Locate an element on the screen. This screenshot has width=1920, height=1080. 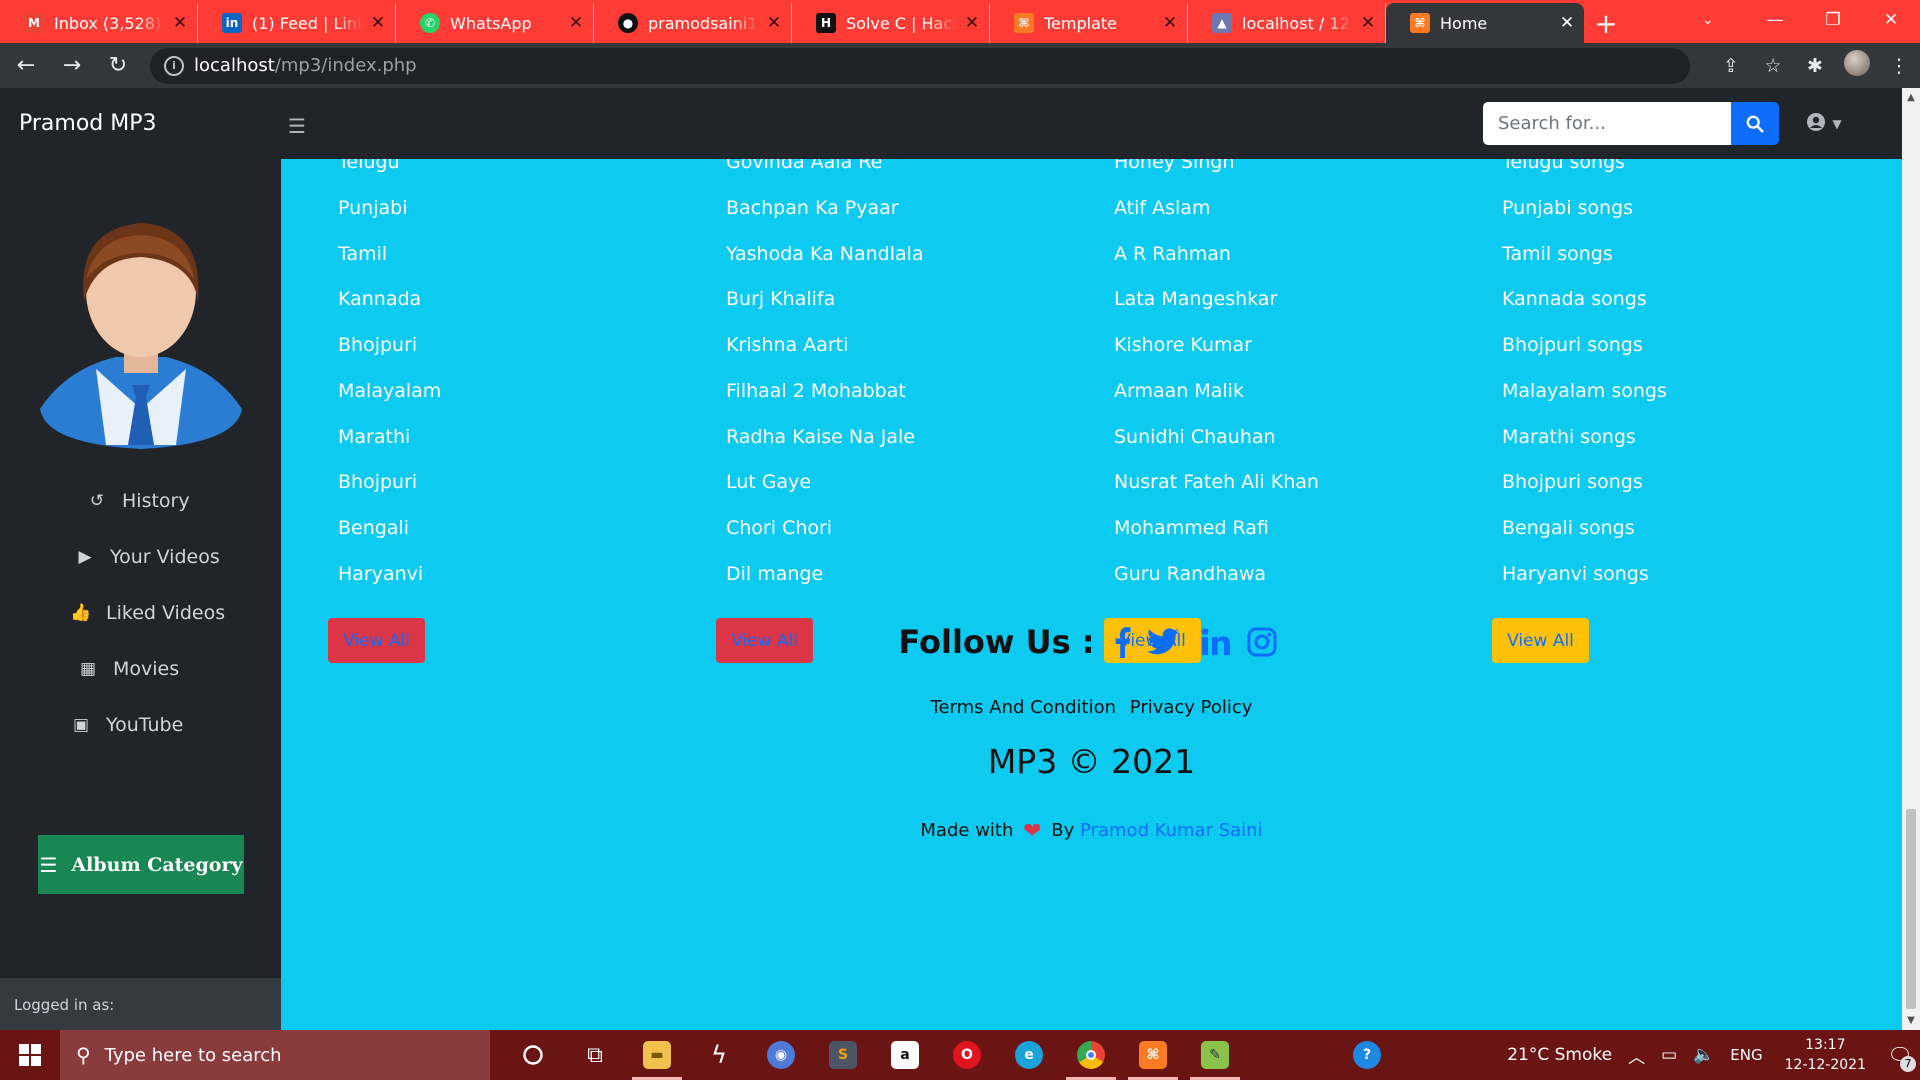
author-link: Pramod Kumar Saini is located at coordinates (1171, 830).